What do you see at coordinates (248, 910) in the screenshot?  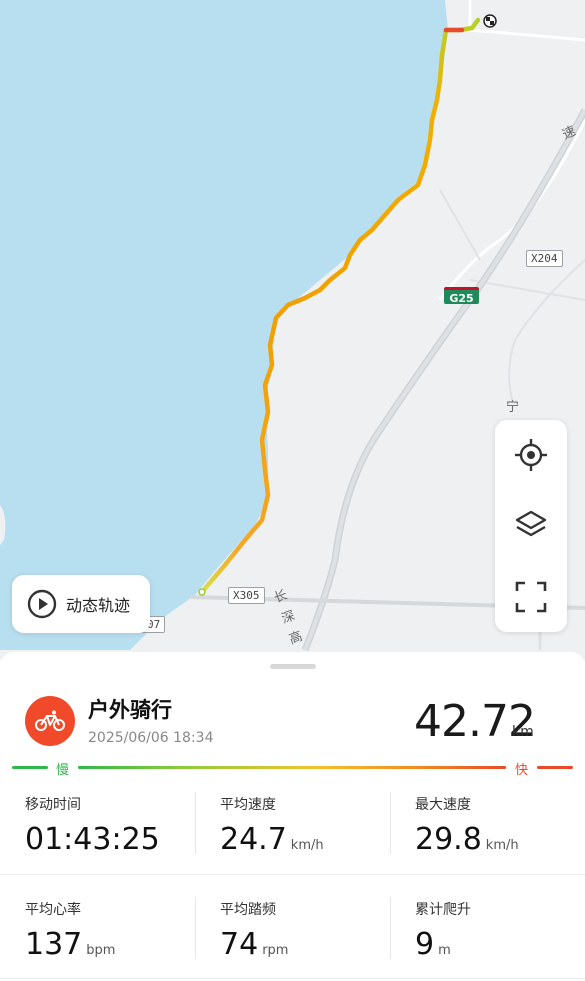 I see `stat-label: 平均踏频` at bounding box center [248, 910].